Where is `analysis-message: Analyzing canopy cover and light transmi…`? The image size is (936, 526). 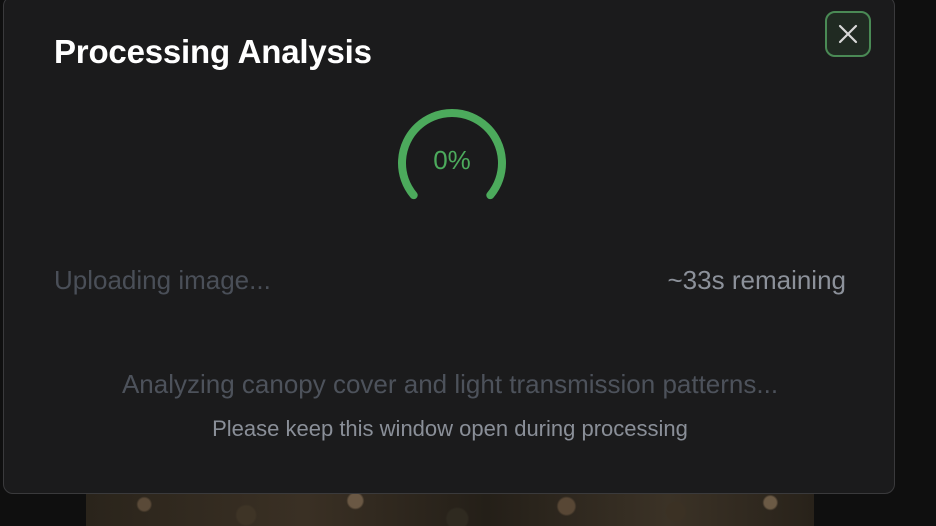
analysis-message: Analyzing canopy cover and light transmi… is located at coordinates (450, 384).